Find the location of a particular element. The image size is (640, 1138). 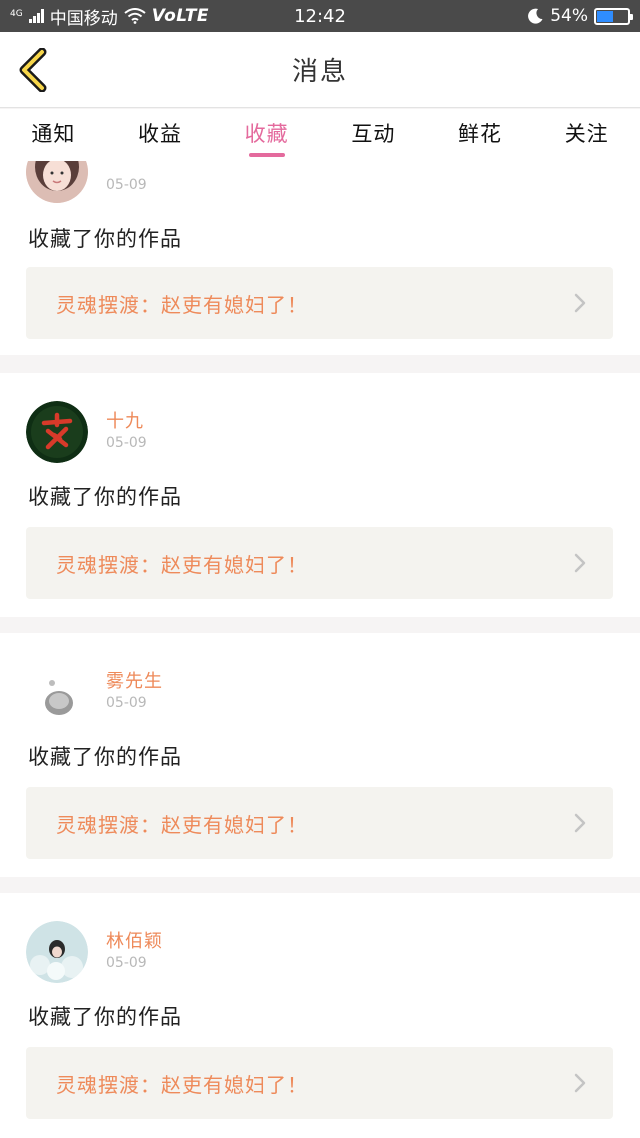

tab-bar: 通知 收益 收藏 互动 鲜花 关注 is located at coordinates (320, 135).